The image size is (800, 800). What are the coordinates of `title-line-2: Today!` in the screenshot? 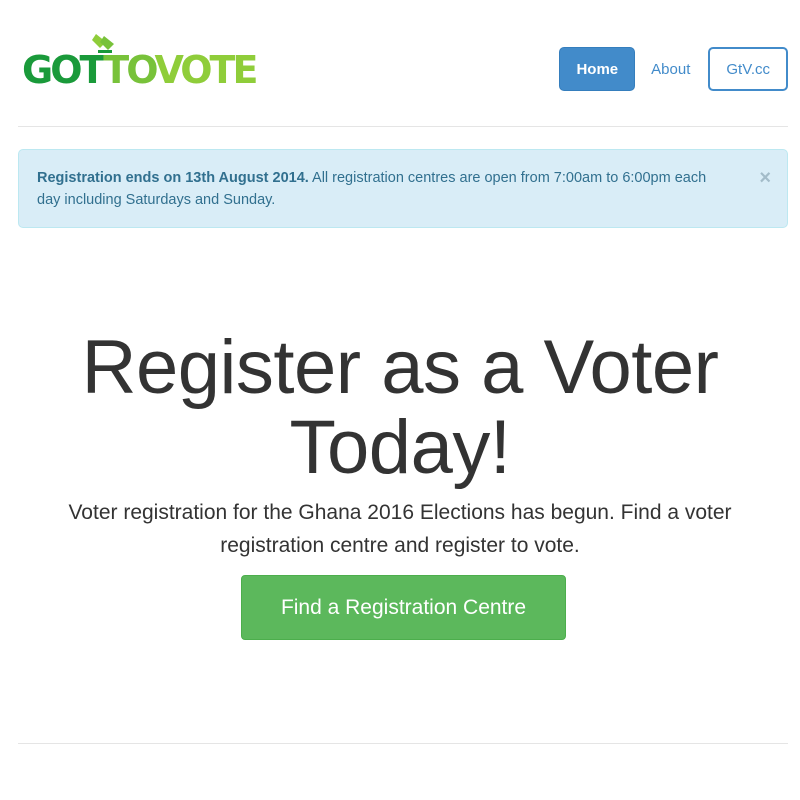 It's located at (400, 447).